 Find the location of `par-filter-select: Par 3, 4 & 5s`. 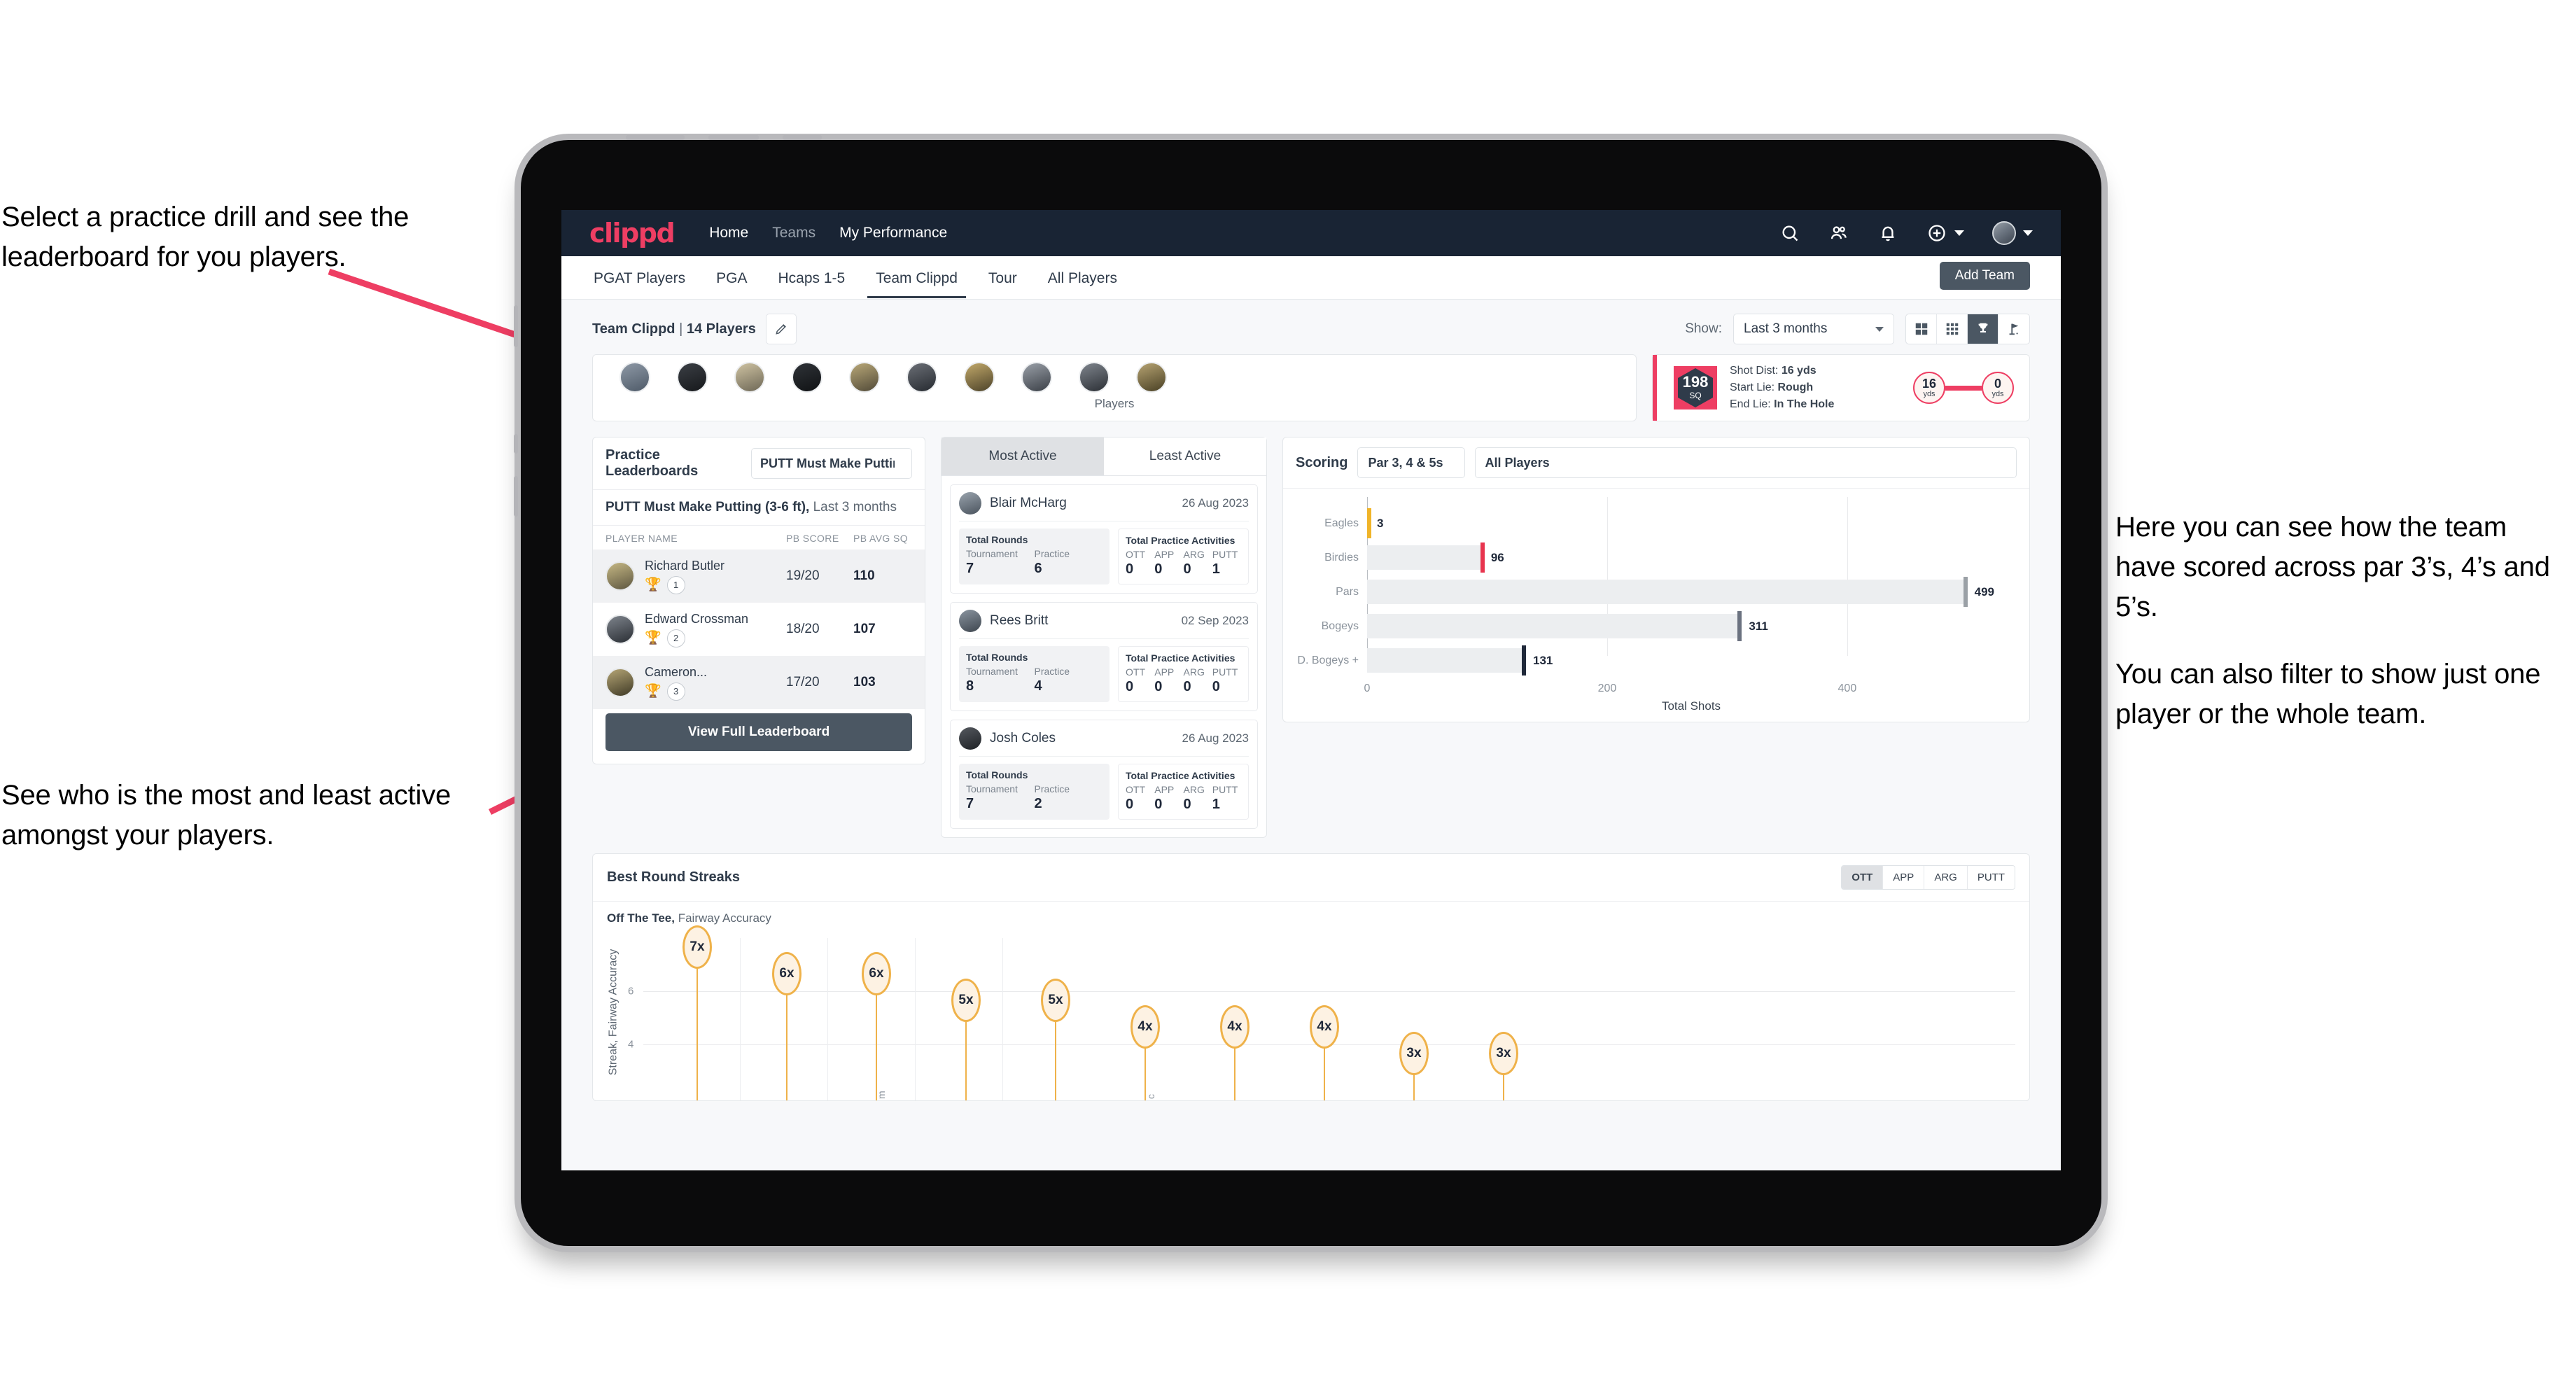

par-filter-select: Par 3, 4 & 5s is located at coordinates (1411, 462).